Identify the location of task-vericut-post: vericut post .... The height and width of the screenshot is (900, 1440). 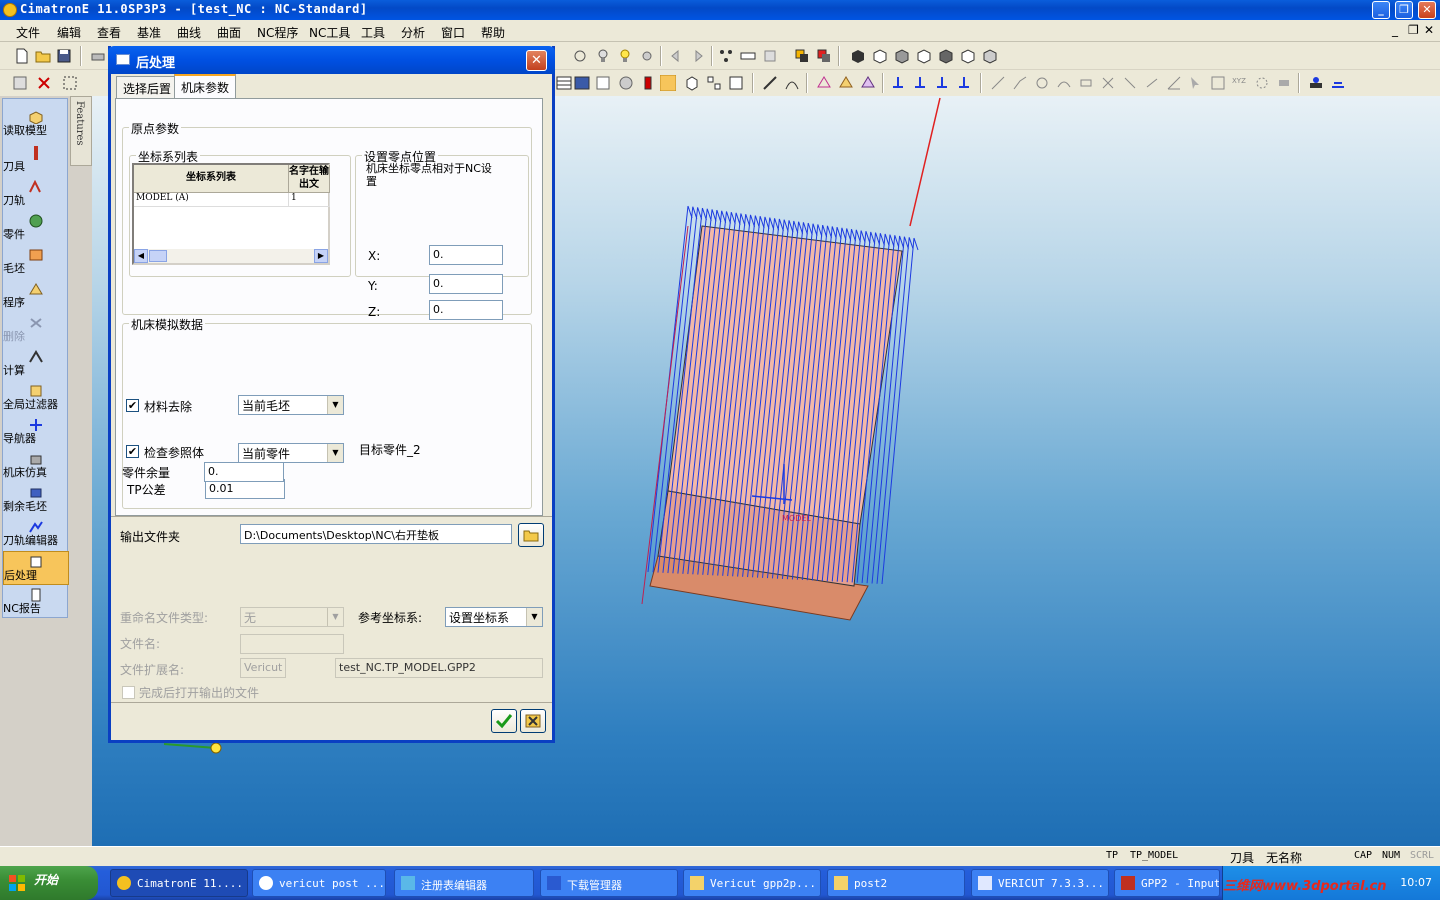
(319, 883).